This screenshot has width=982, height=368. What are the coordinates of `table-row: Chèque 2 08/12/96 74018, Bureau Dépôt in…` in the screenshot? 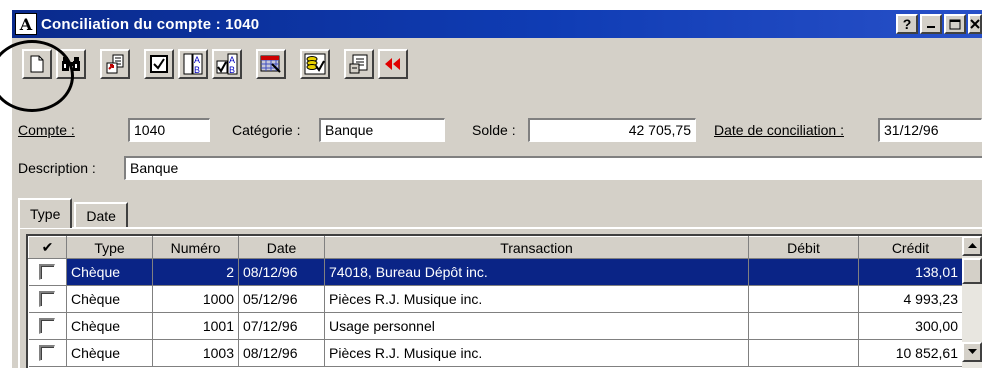 It's located at (495, 272).